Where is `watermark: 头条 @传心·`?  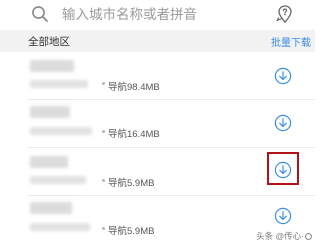
watermark: 头条 @传心· is located at coordinates (284, 236).